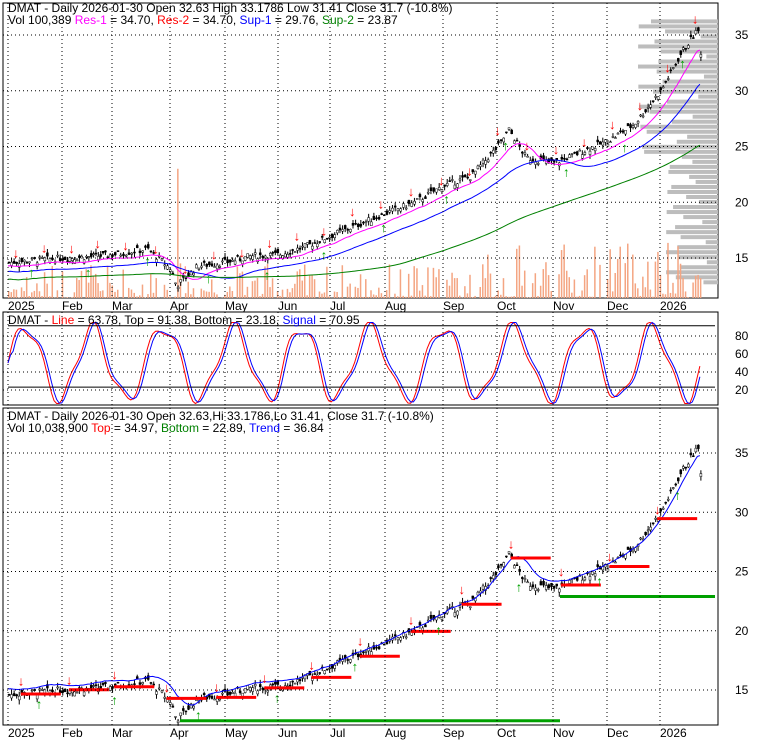 This screenshot has width=780, height=745. What do you see at coordinates (506, 306) in the screenshot?
I see `x-tick-label: Oct` at bounding box center [506, 306].